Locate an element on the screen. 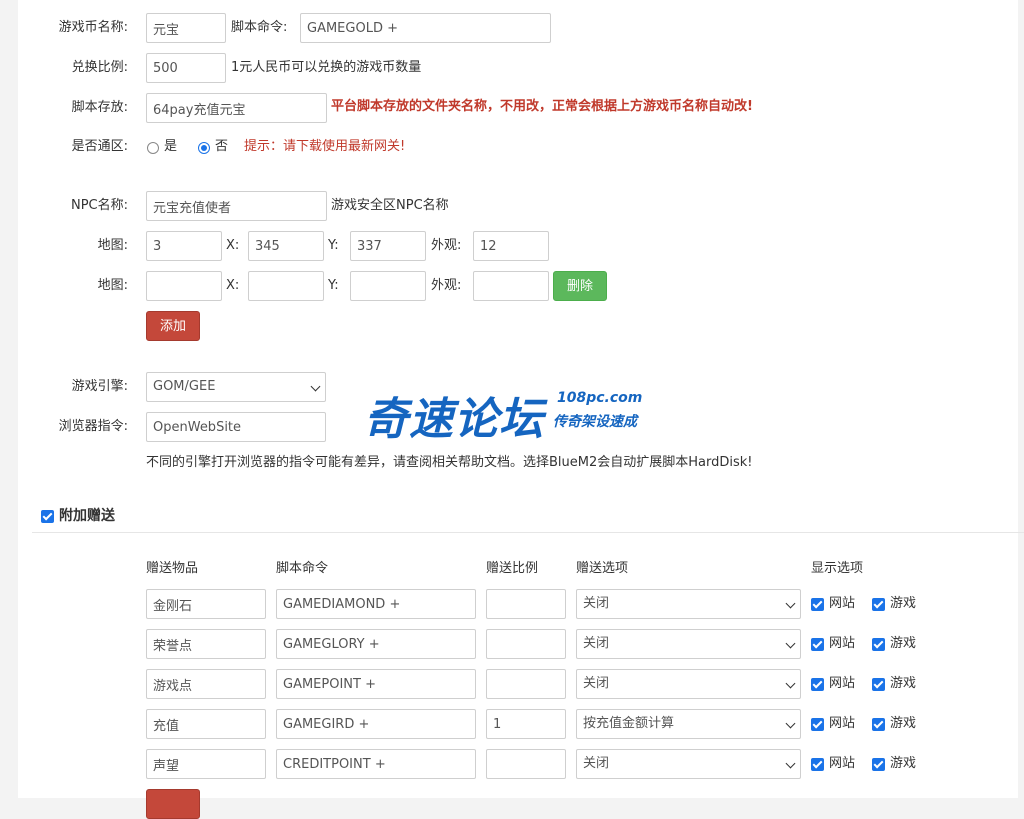 The width and height of the screenshot is (1024, 819). bonus-add-button is located at coordinates (173, 804).